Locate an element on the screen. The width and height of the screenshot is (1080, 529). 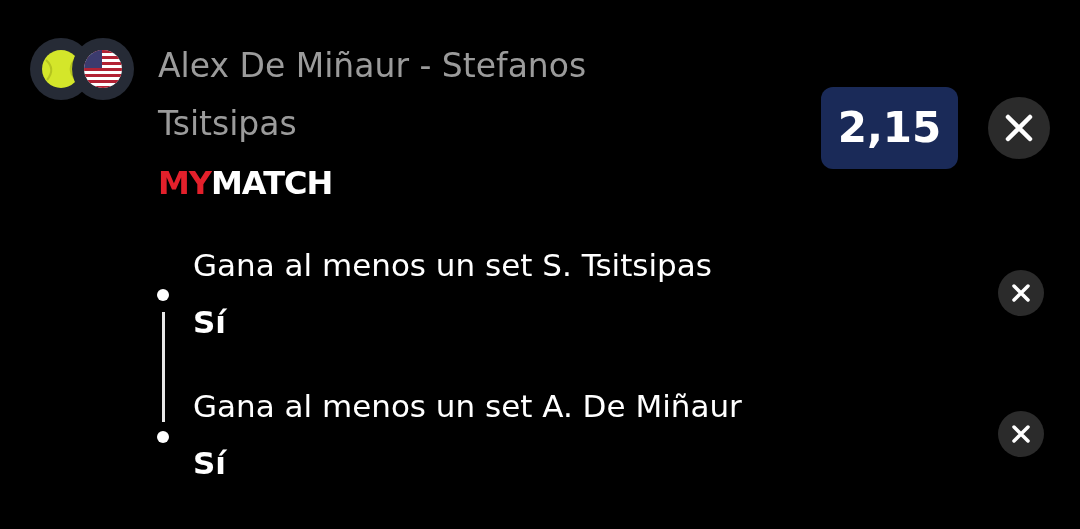
market-name: Gana al menos un set A. De Miñaur is located at coordinates (468, 406).